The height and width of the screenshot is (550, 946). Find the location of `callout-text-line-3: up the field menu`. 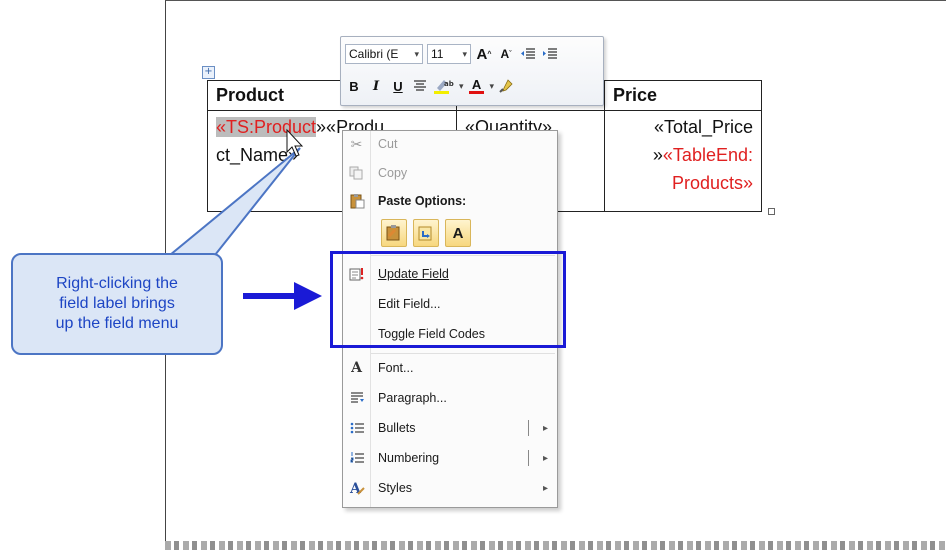

callout-text-line-3: up the field menu is located at coordinates (117, 323).